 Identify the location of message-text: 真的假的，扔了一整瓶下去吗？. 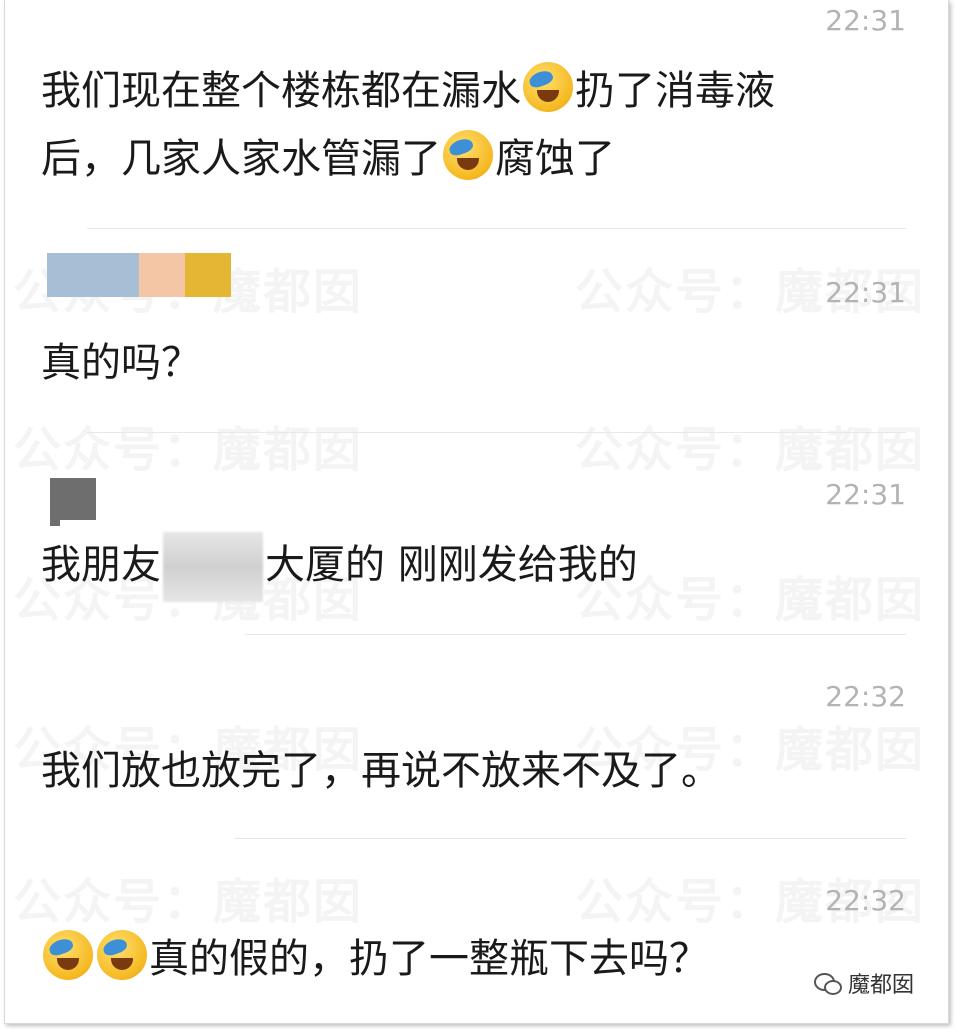
(375, 959).